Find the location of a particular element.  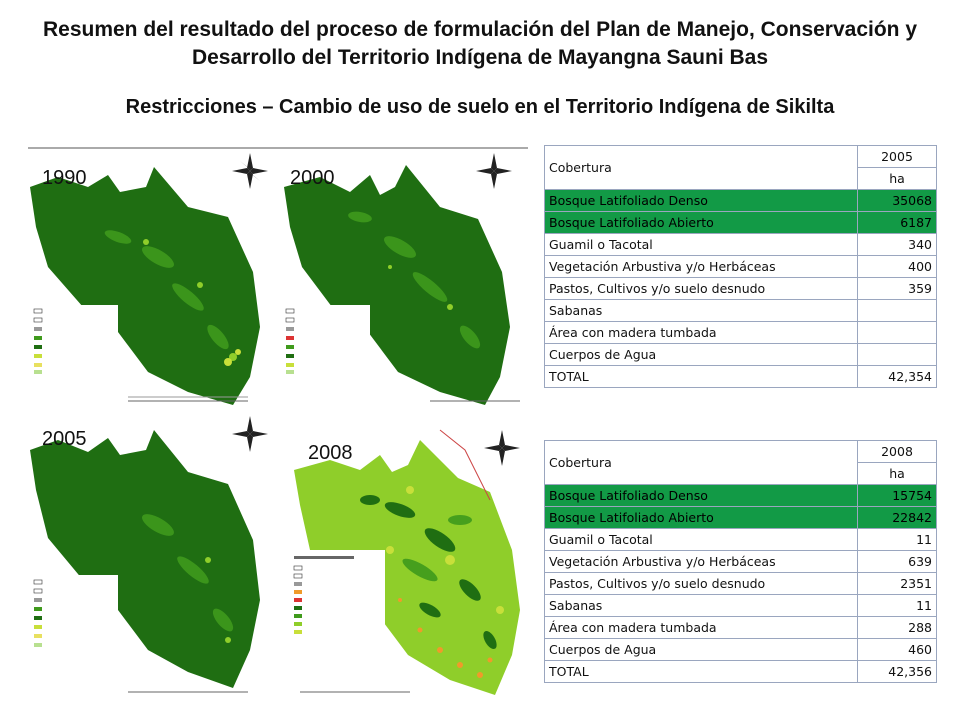

table-row: Bosque Latifoliado Denso 15754 is located at coordinates (740, 495).